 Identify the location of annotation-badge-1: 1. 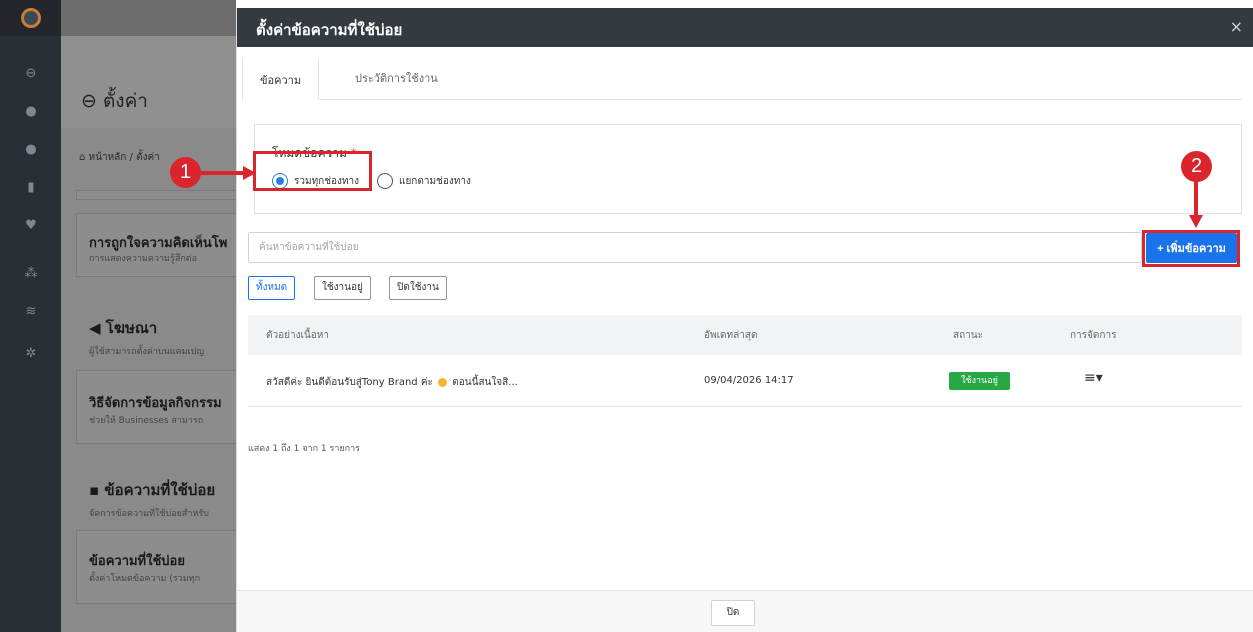
(185, 172).